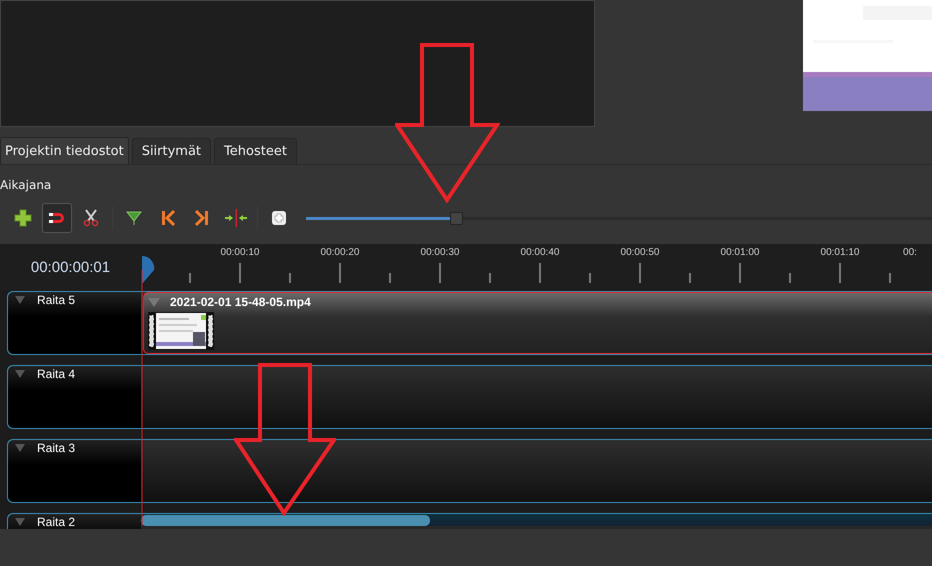 The width and height of the screenshot is (932, 566). What do you see at coordinates (457, 218) in the screenshot?
I see `slider-handle` at bounding box center [457, 218].